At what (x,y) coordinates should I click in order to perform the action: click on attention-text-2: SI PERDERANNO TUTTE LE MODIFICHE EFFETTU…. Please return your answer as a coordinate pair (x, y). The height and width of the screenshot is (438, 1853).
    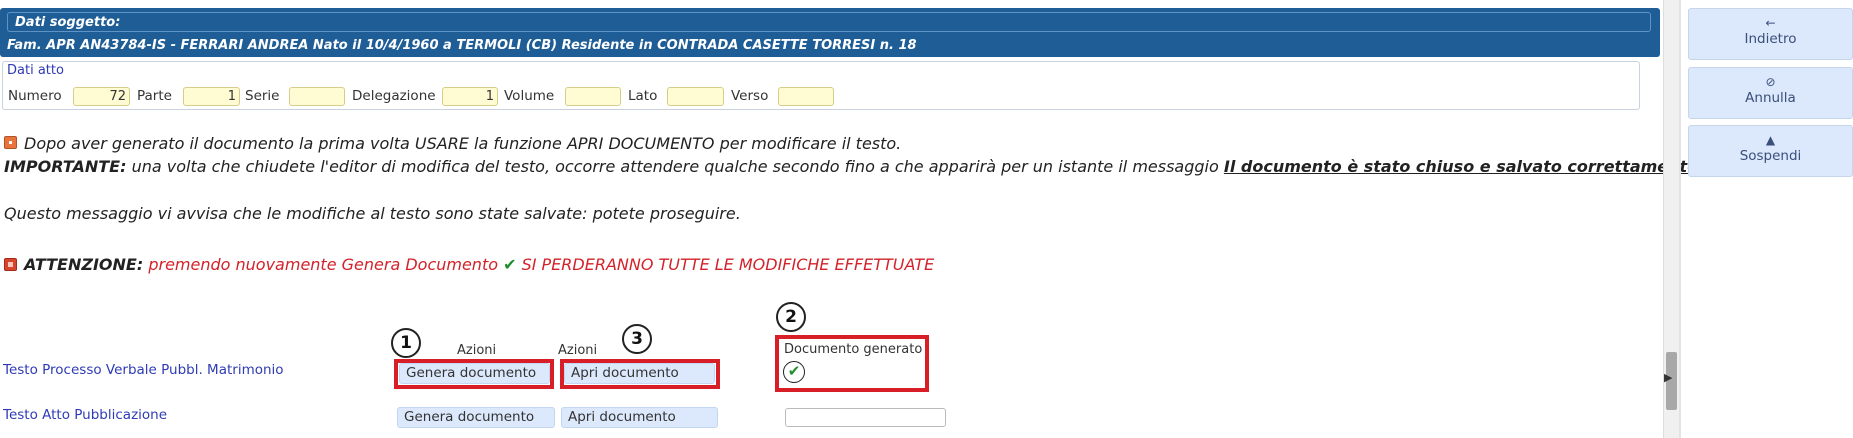
    Looking at the image, I should click on (725, 264).